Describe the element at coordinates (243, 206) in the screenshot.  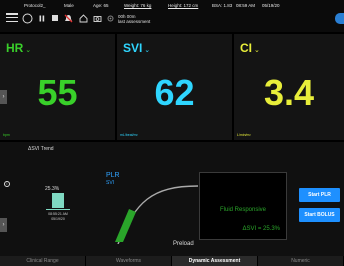
I see `fluid-response-box: Fluid Responsive ΔSVI = 25.3%` at that location.